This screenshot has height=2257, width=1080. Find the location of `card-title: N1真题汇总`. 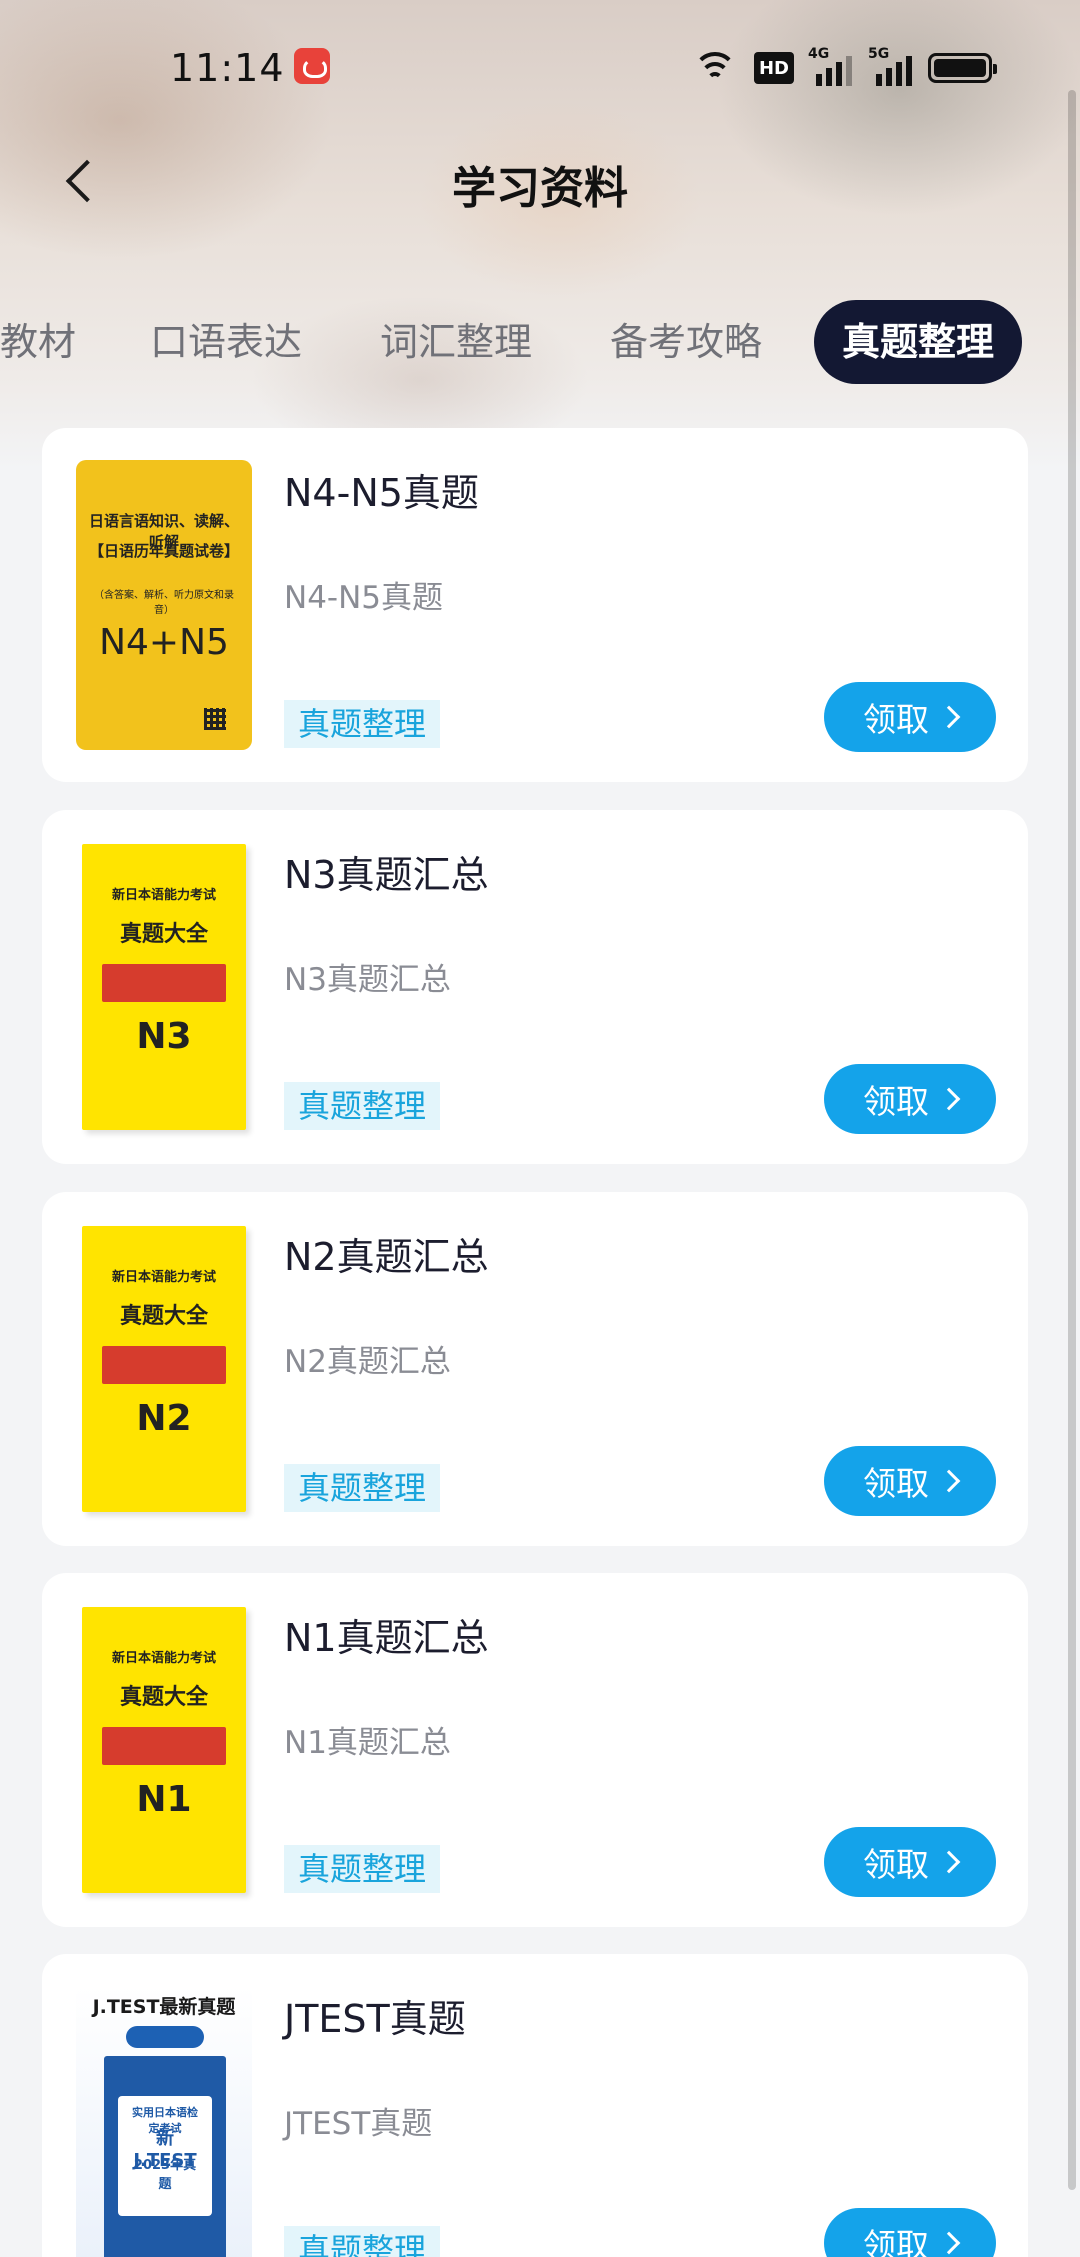

card-title: N1真题汇总 is located at coordinates (386, 1638).